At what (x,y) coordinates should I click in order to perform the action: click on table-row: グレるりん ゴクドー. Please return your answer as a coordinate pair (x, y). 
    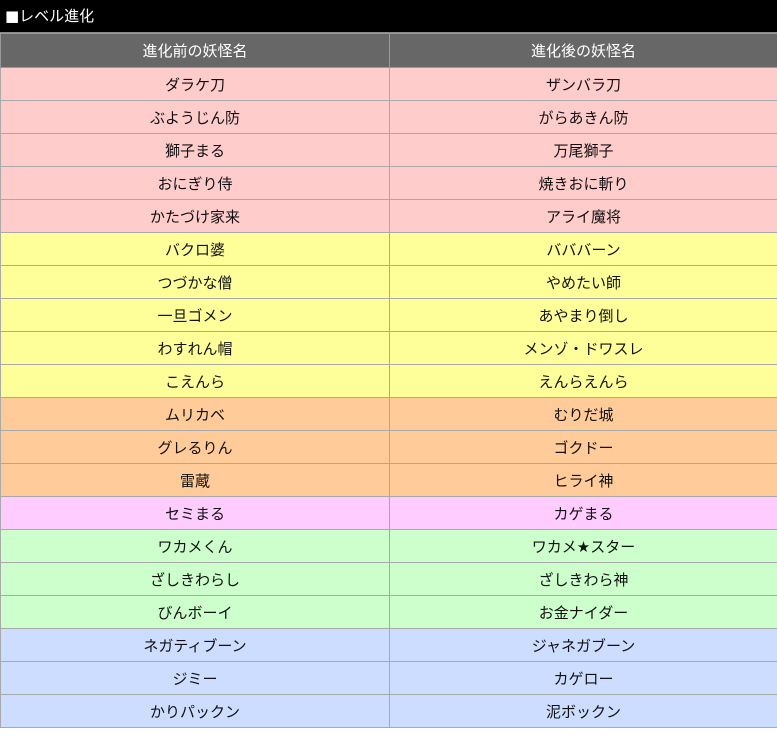
    Looking at the image, I should click on (388, 447).